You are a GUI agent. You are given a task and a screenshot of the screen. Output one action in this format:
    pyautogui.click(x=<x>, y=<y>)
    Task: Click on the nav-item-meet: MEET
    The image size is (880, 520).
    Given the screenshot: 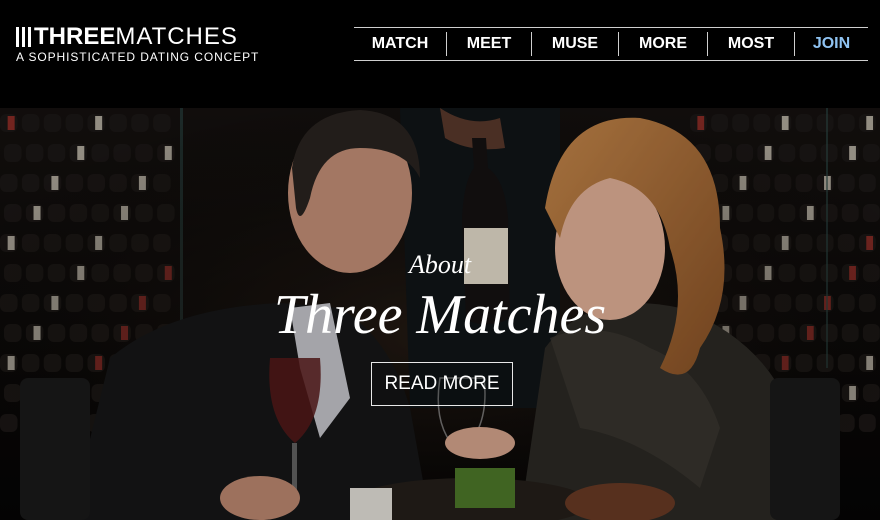 What is the action you would take?
    pyautogui.click(x=489, y=44)
    